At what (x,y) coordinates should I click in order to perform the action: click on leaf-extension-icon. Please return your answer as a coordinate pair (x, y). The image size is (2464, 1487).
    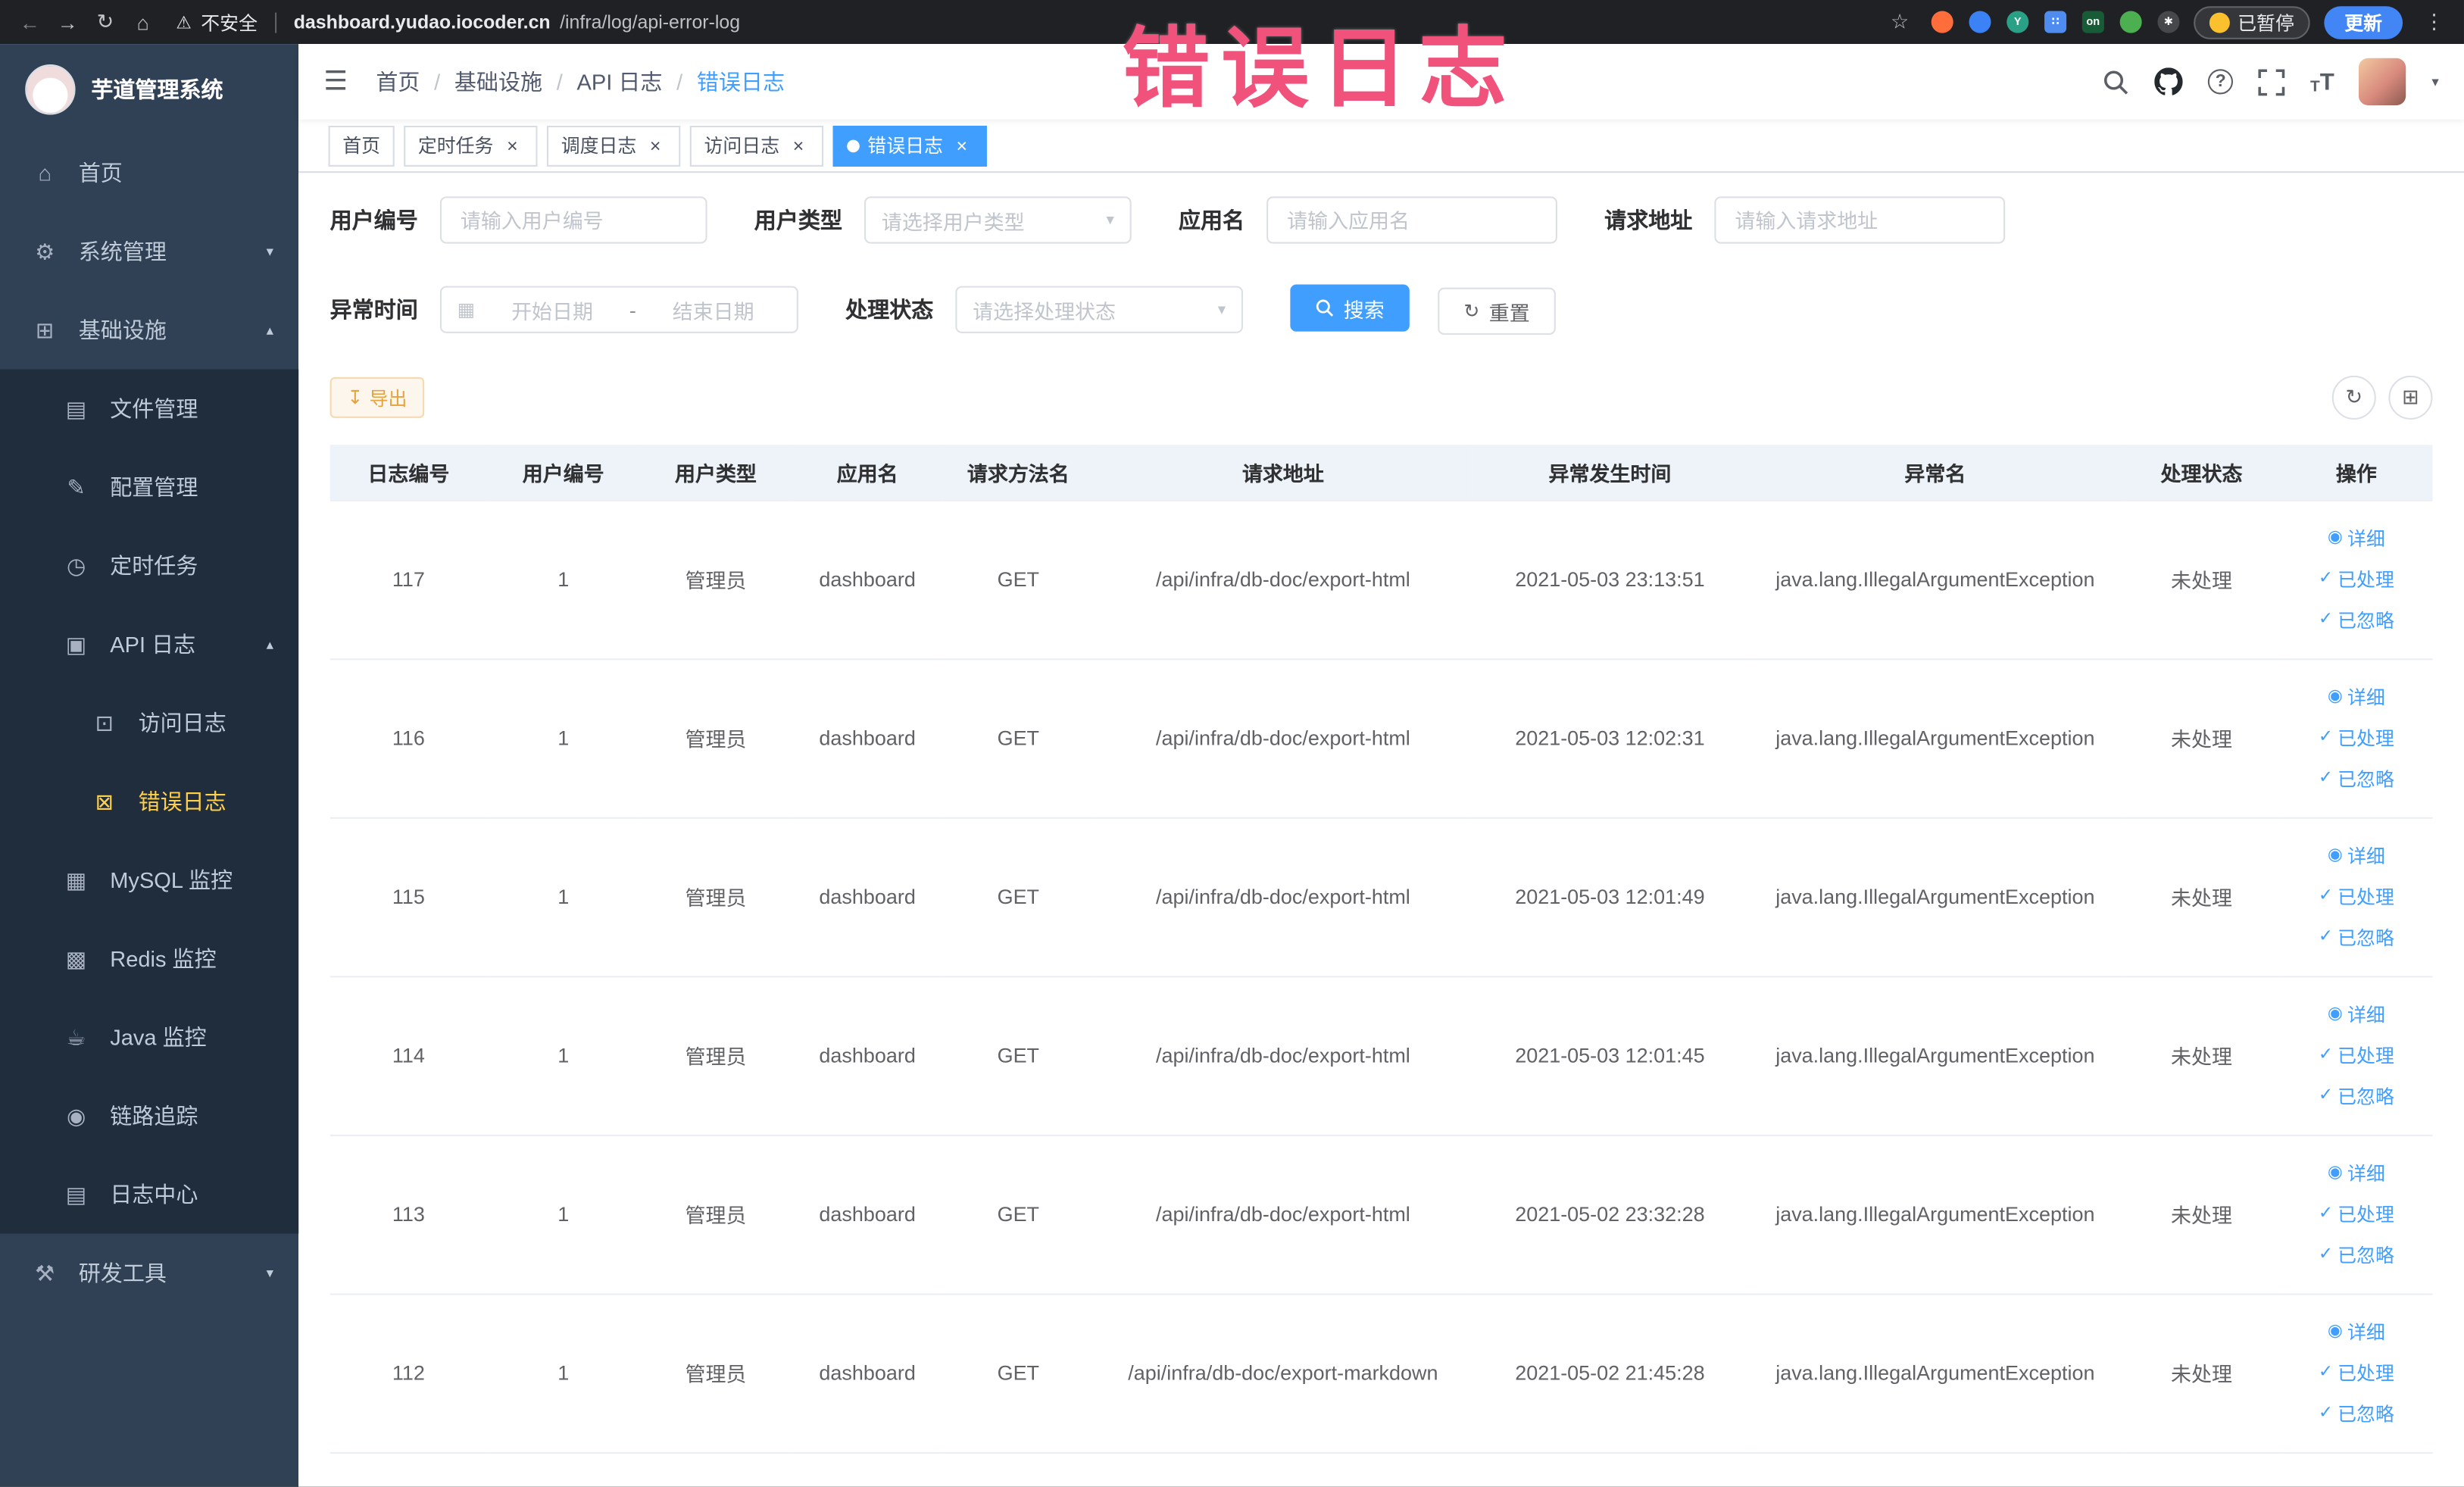
    Looking at the image, I should click on (2130, 22).